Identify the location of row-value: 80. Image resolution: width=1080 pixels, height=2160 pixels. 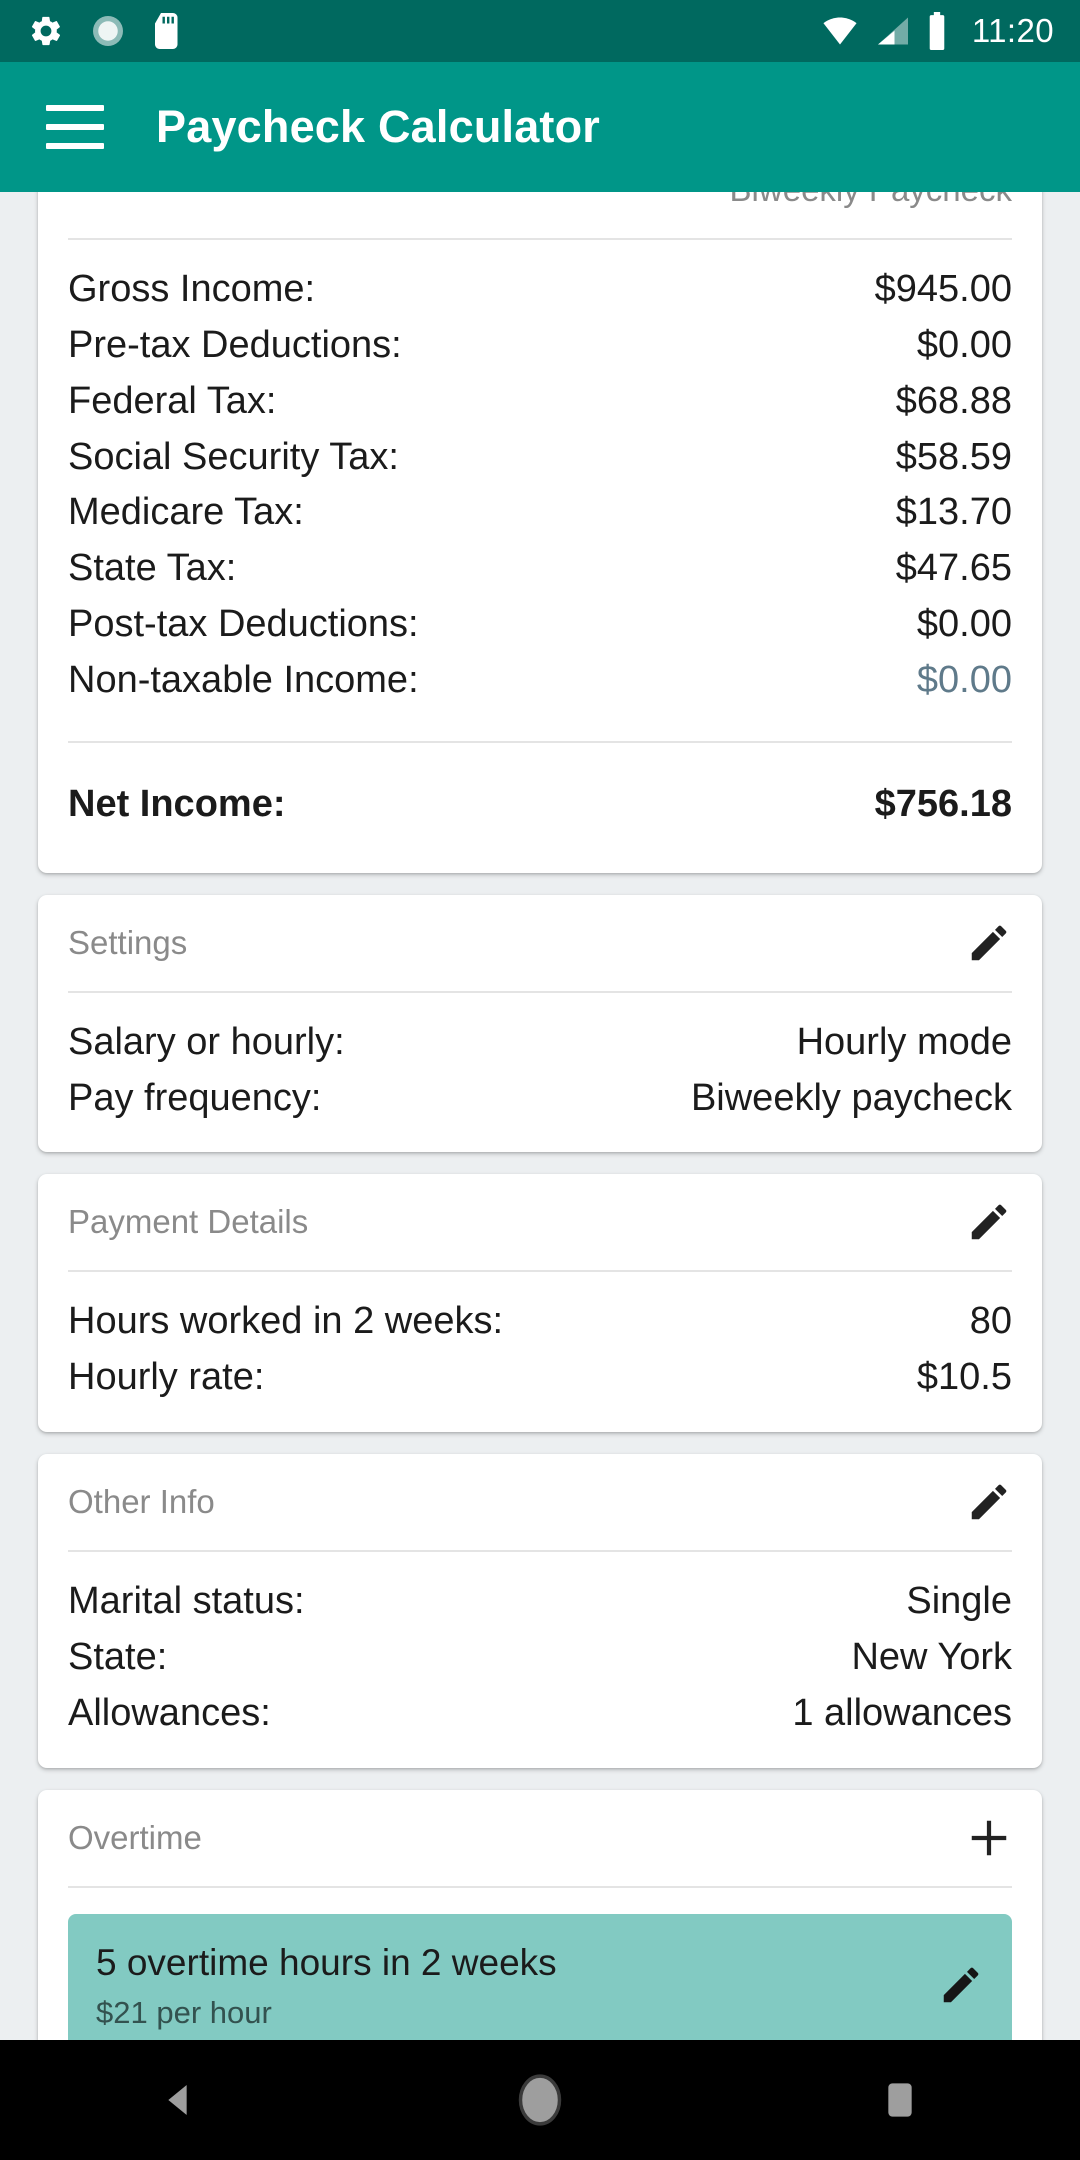
(990, 1321).